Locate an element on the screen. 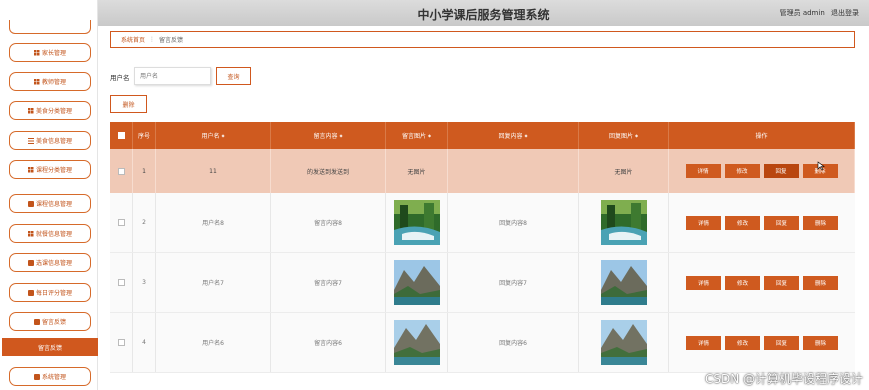 The height and width of the screenshot is (390, 869). user-label: 管理员 admin is located at coordinates (802, 13).